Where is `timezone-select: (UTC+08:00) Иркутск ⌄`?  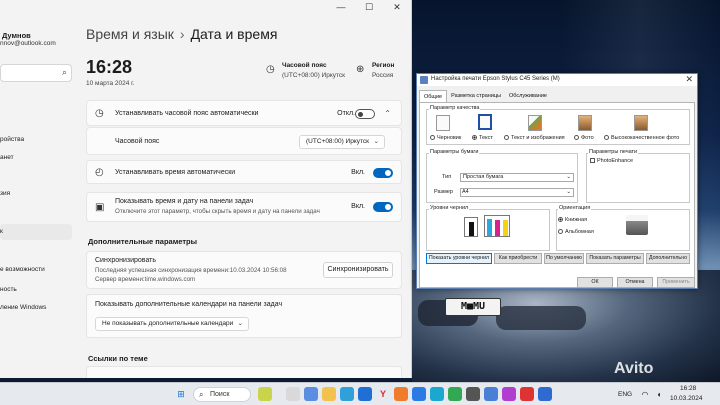
timezone-select: (UTC+08:00) Иркутск ⌄ is located at coordinates (342, 142).